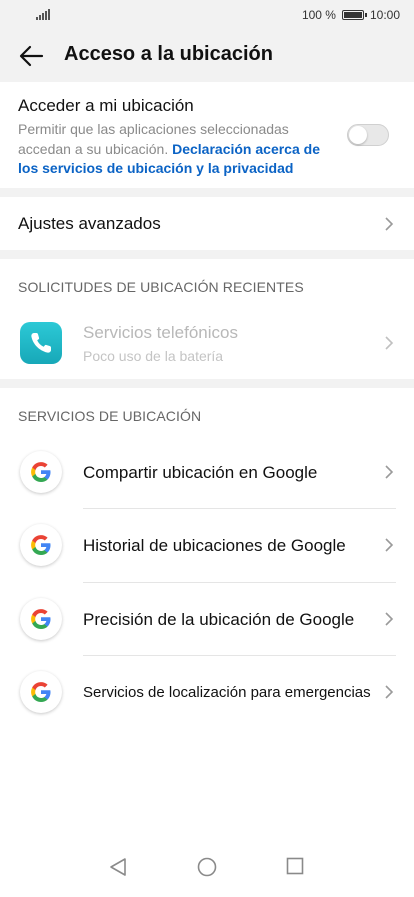 Image resolution: width=414 pixels, height=897 pixels. Describe the element at coordinates (207, 223) in the screenshot. I see `advanced-settings-row: Ajustes avanzados` at that location.